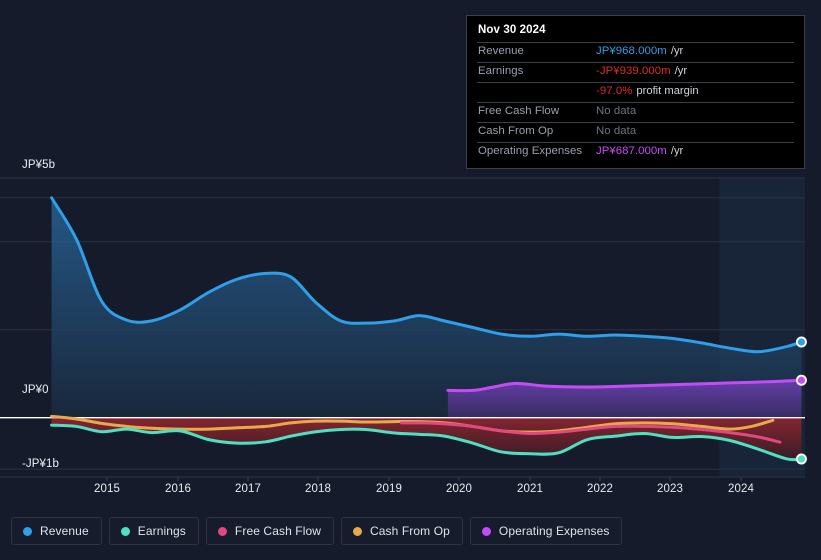  What do you see at coordinates (278, 531) in the screenshot?
I see `legend-item-label: Free Cash Flow` at bounding box center [278, 531].